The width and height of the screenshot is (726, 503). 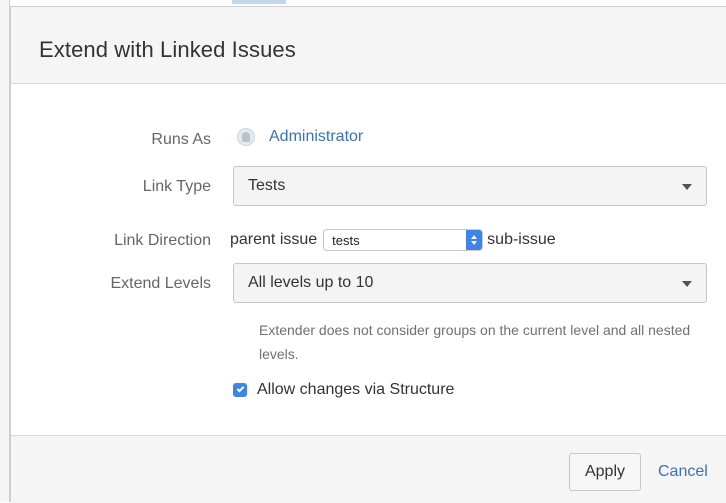 I want to click on runs-as-user: Administrator, so click(x=300, y=137).